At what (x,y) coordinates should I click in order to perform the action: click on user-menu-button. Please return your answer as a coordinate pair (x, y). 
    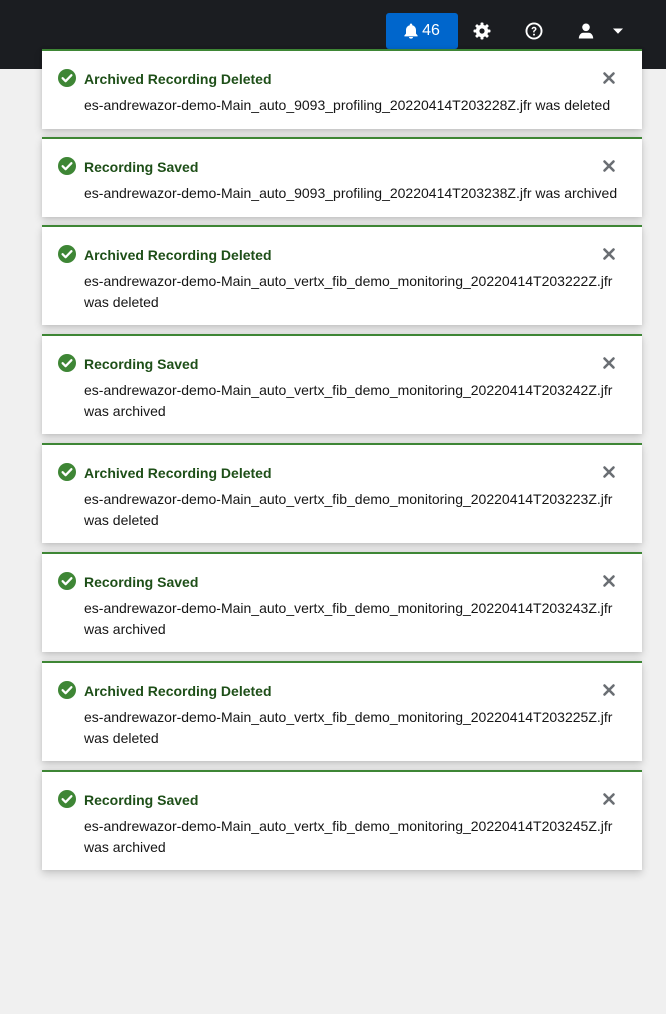
    Looking at the image, I should click on (586, 31).